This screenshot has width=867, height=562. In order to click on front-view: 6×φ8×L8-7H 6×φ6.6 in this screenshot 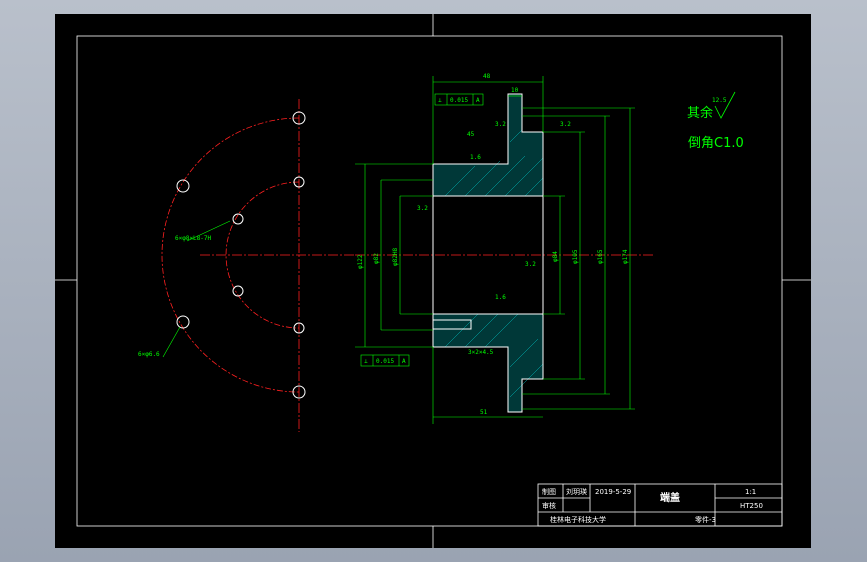, I will do `click(246, 265)`.